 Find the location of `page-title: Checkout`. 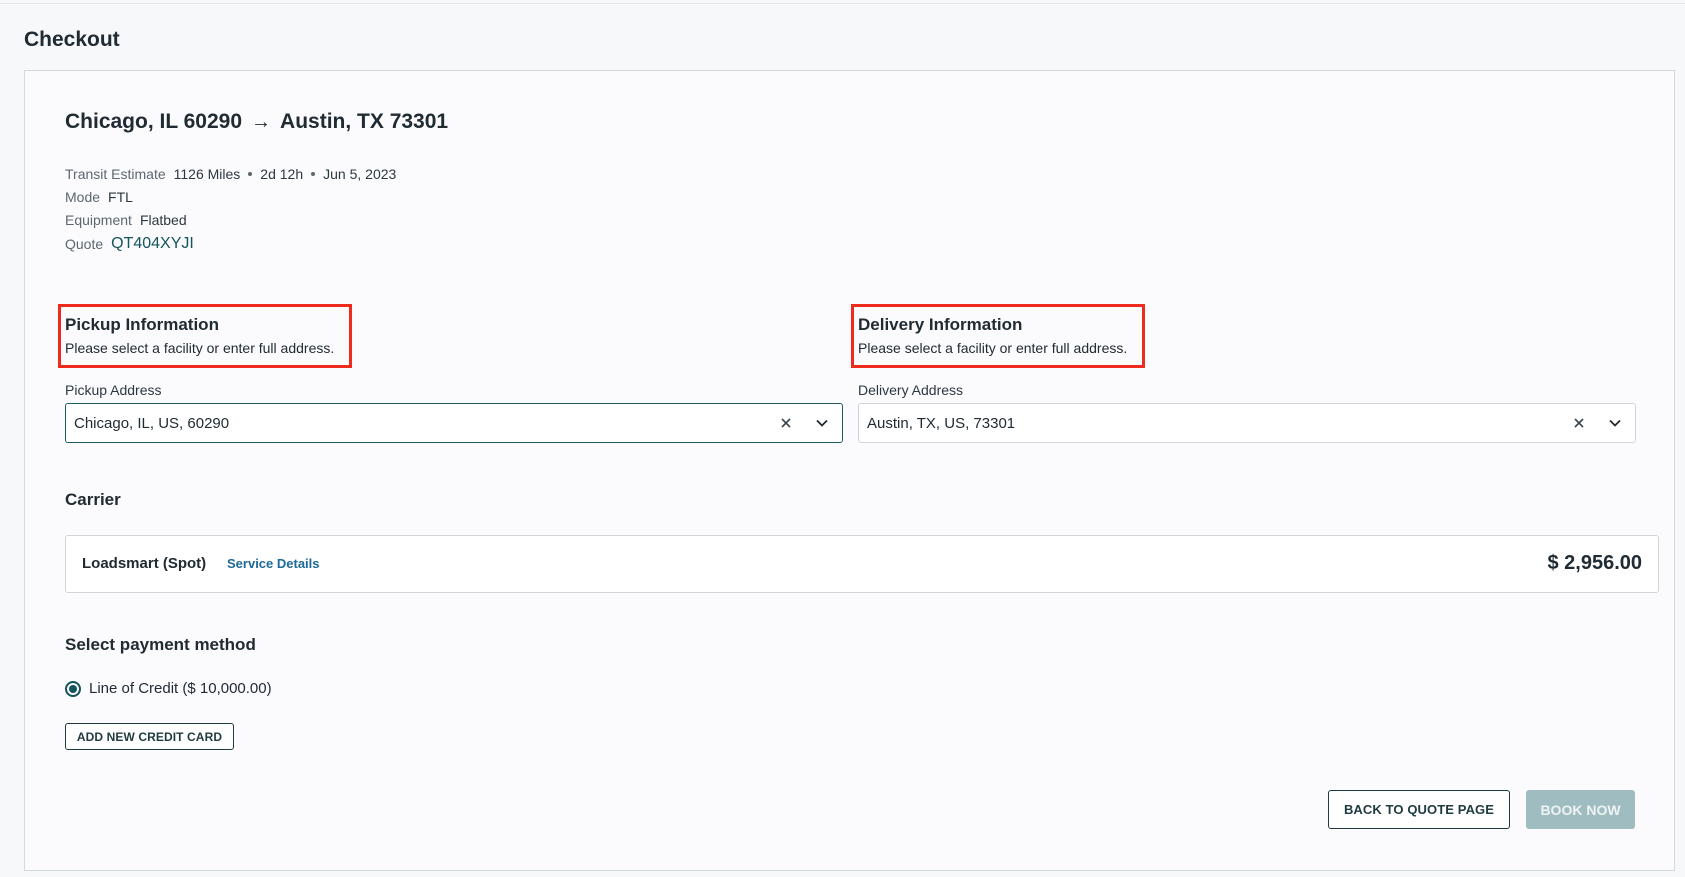

page-title: Checkout is located at coordinates (72, 39).